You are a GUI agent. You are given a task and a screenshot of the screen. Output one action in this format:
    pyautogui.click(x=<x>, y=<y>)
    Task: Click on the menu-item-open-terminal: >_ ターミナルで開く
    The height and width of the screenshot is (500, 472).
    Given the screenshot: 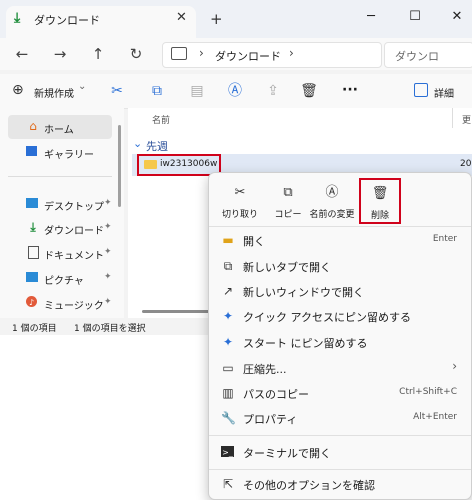 What is the action you would take?
    pyautogui.click(x=340, y=452)
    